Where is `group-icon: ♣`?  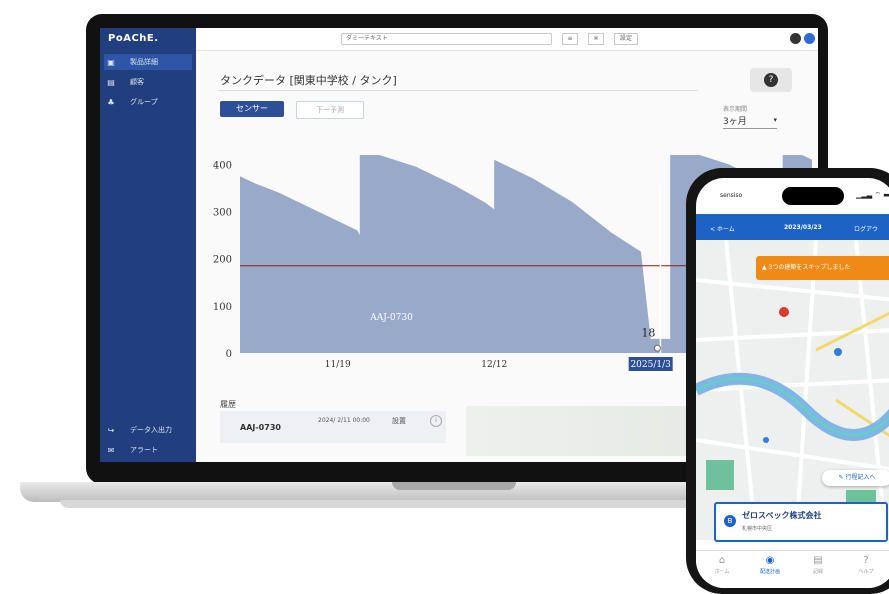 group-icon: ♣ is located at coordinates (111, 102).